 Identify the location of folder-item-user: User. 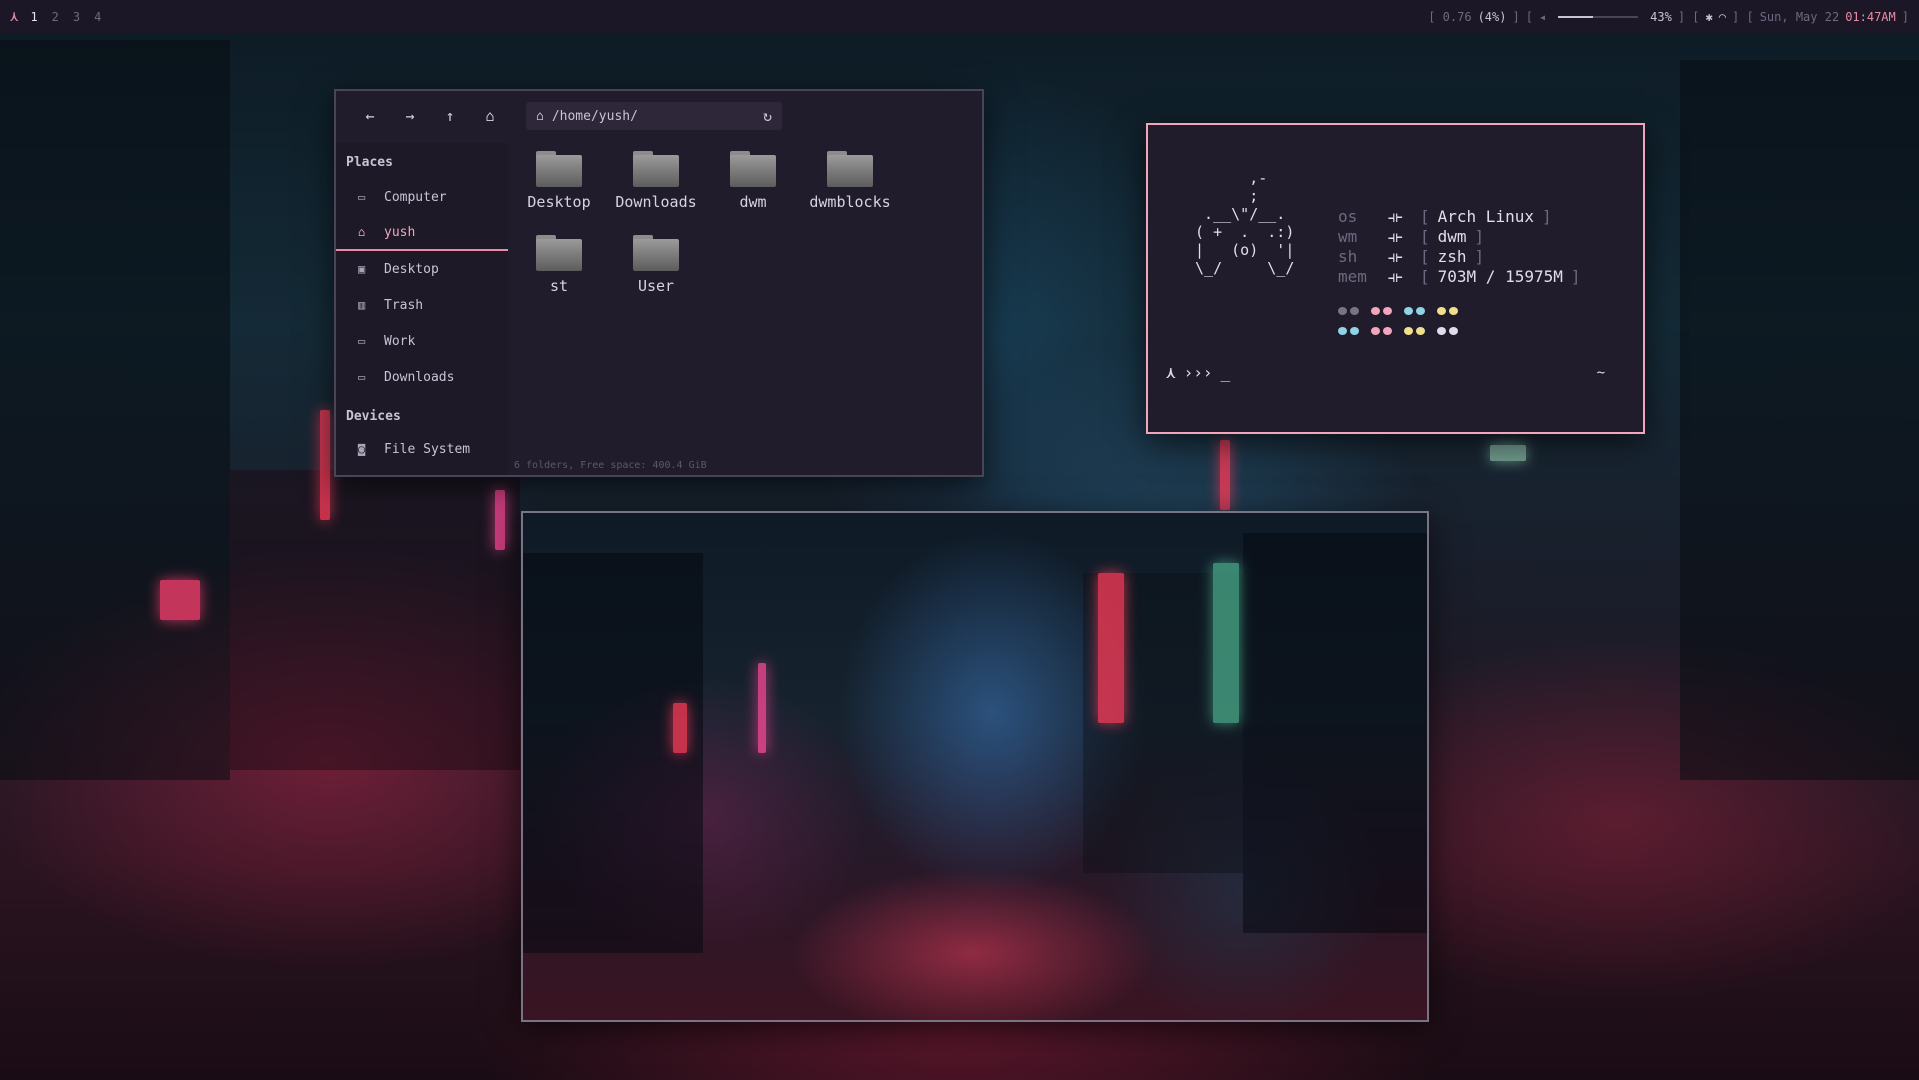
(656, 265).